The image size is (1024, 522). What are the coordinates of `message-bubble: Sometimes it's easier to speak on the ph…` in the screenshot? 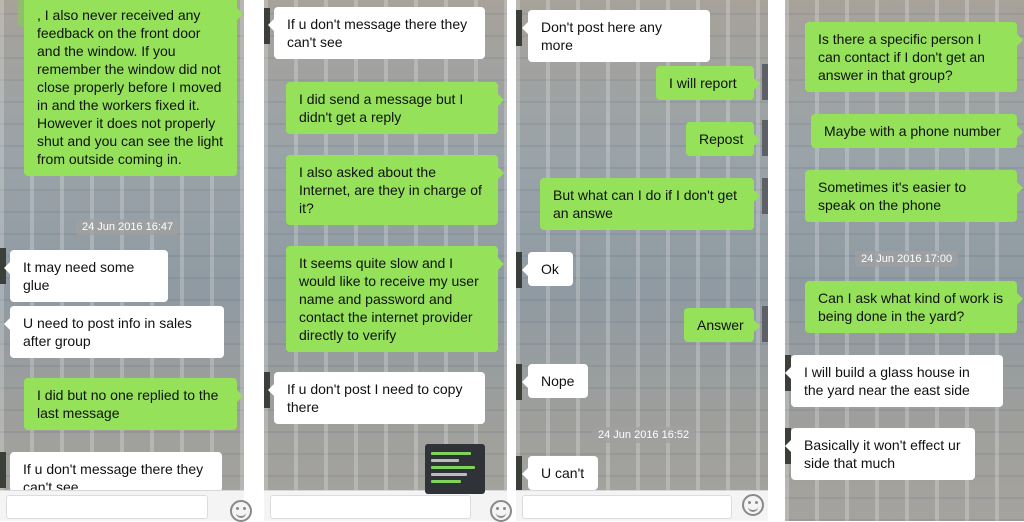 It's located at (914, 196).